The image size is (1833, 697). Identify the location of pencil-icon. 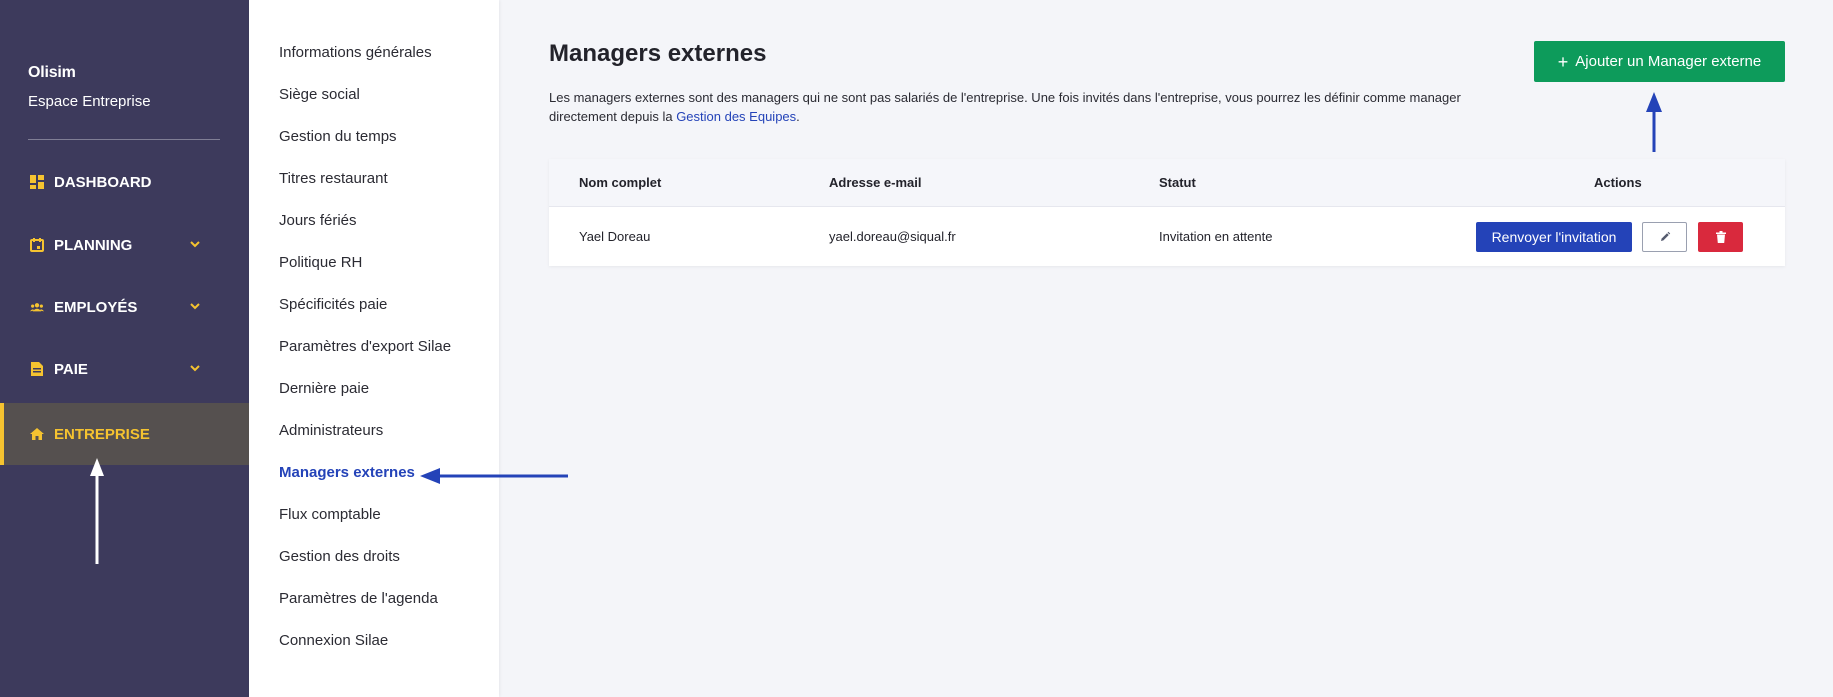
(1665, 236).